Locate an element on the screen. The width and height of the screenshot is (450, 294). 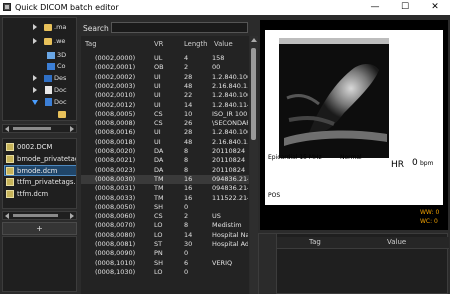
file-list-item: bmode_privatetags.dcm is located at coordinates (40, 159).